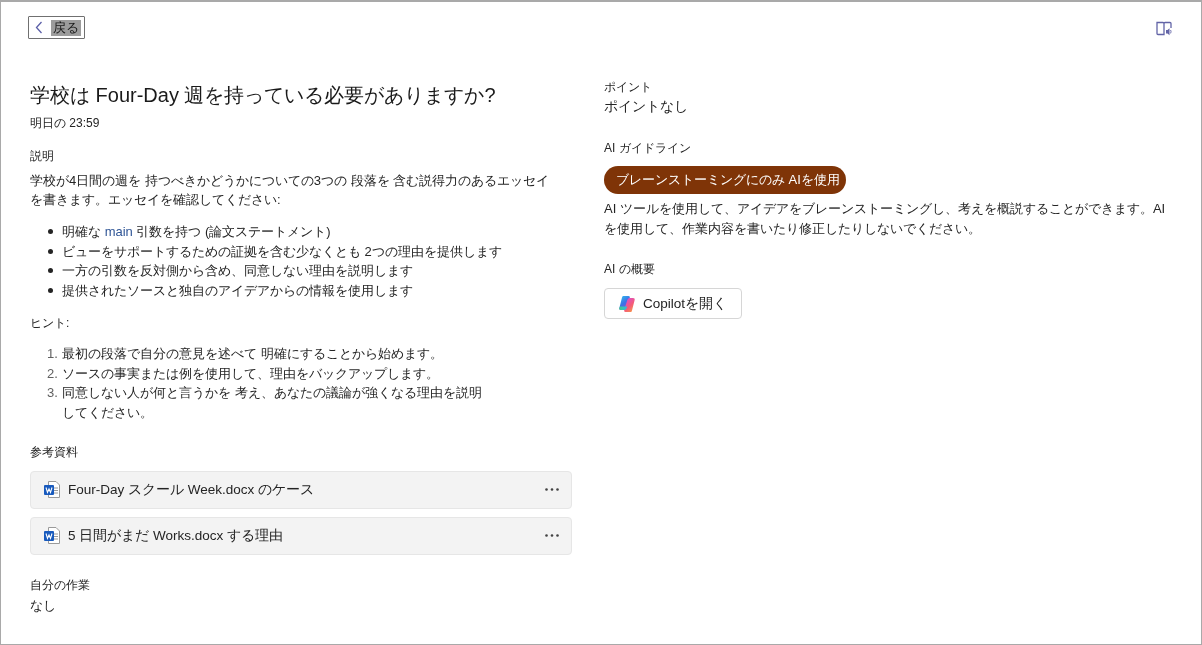 This screenshot has height=645, width=1202. Describe the element at coordinates (42, 156) in the screenshot. I see `section-heading: 説明` at that location.